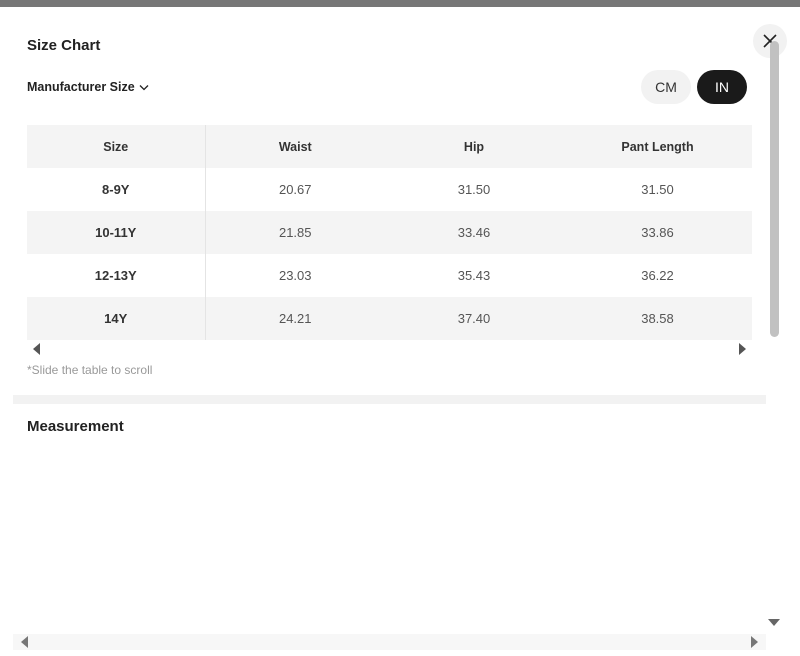 The height and width of the screenshot is (656, 800). Describe the element at coordinates (75, 426) in the screenshot. I see `measurement-title: Measurement` at that location.